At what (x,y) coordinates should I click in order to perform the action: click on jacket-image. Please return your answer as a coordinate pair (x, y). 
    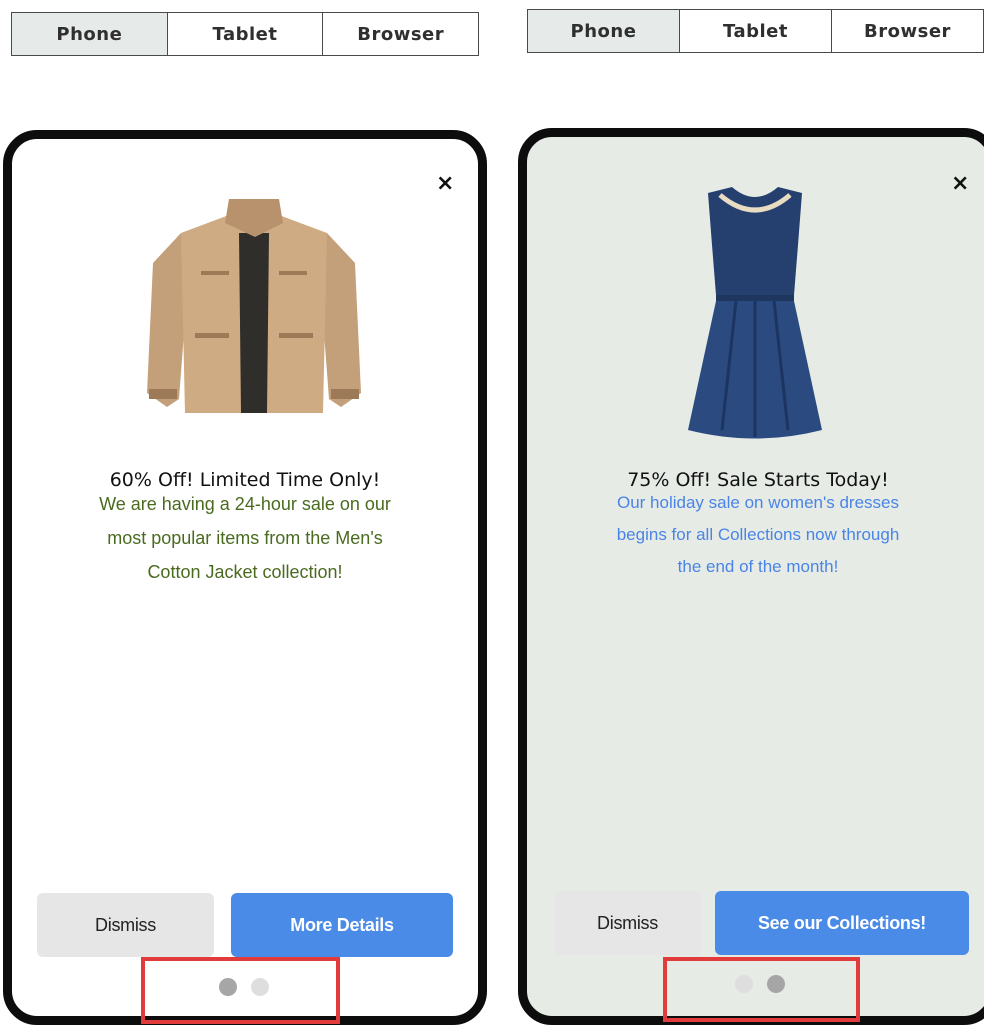
    Looking at the image, I should click on (254, 306).